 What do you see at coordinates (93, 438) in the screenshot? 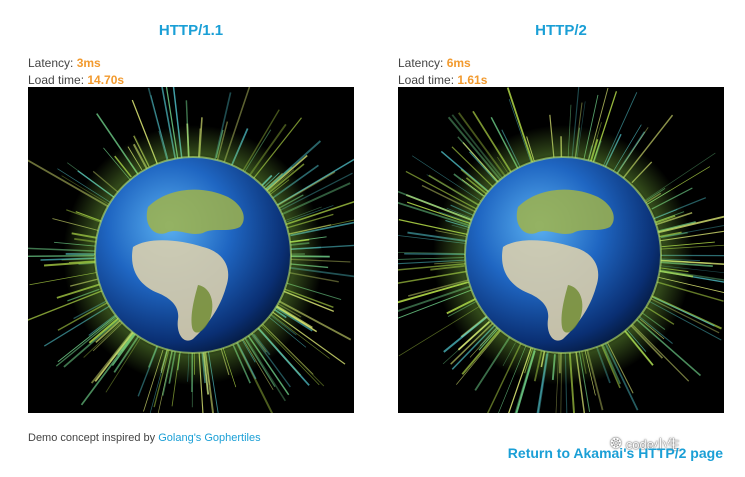
I see `credit-prefix: Demo concept inspired by` at bounding box center [93, 438].